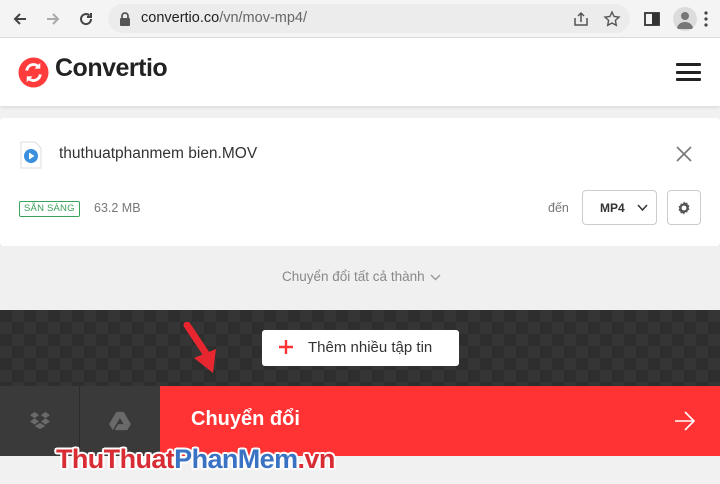 This screenshot has width=720, height=484. Describe the element at coordinates (39, 420) in the screenshot. I see `dropbox-icon` at that location.